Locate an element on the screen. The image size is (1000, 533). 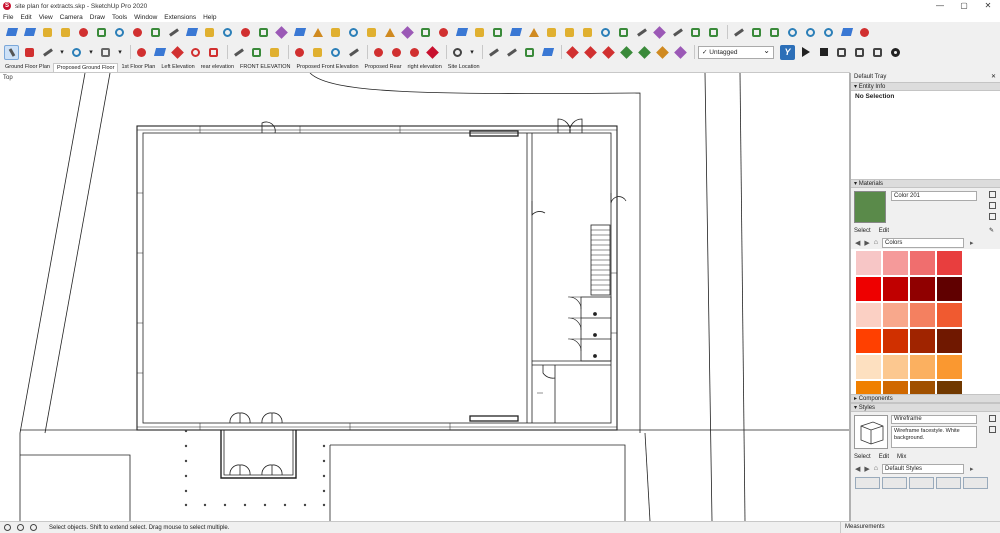
orbit-icon is located at coordinates (299, 52).